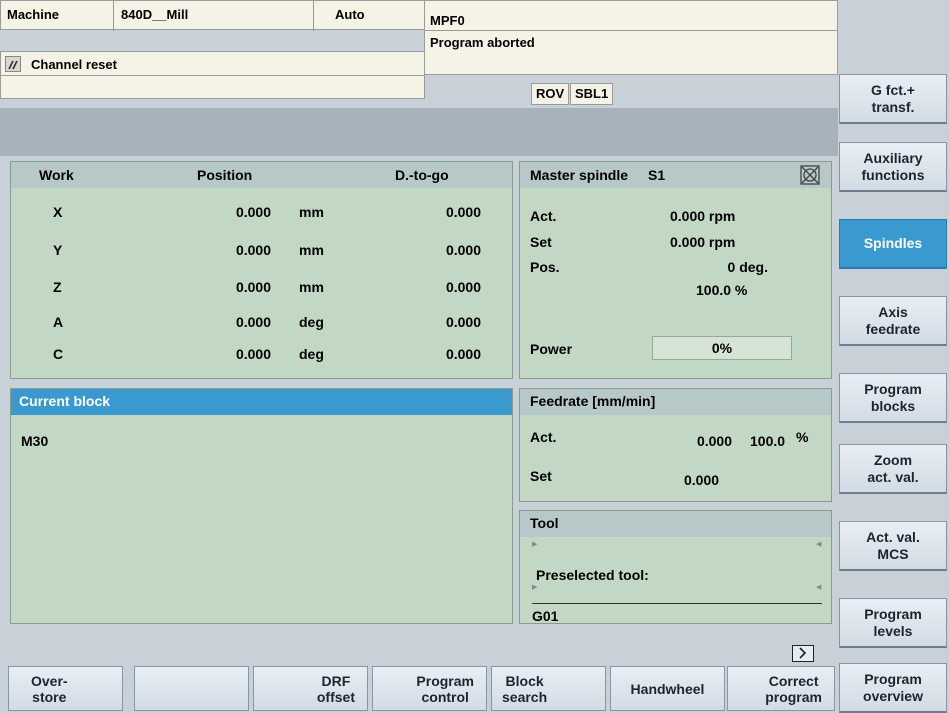 This screenshot has height=713, width=949. Describe the element at coordinates (311, 212) in the screenshot. I see `axis-x-unit: mm` at that location.